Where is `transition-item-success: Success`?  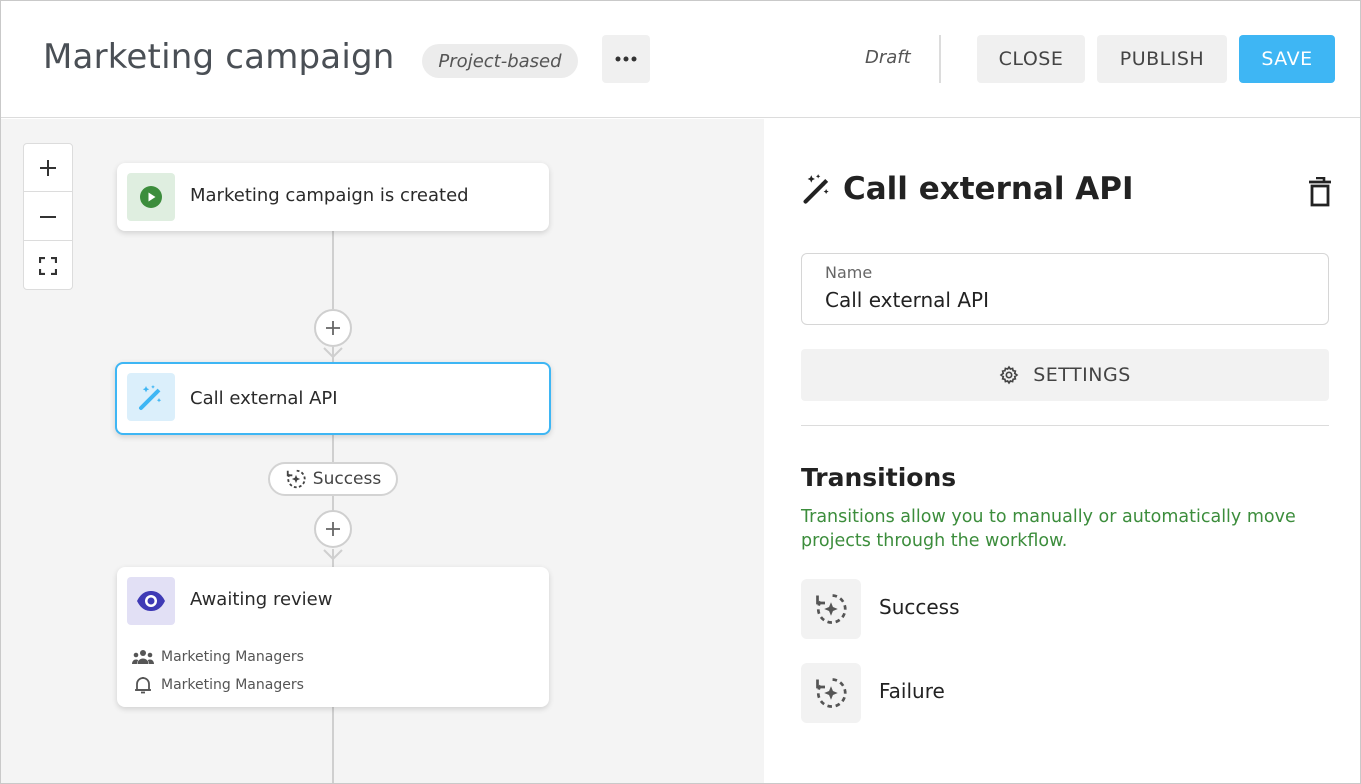
transition-item-success: Success is located at coordinates (1061, 609).